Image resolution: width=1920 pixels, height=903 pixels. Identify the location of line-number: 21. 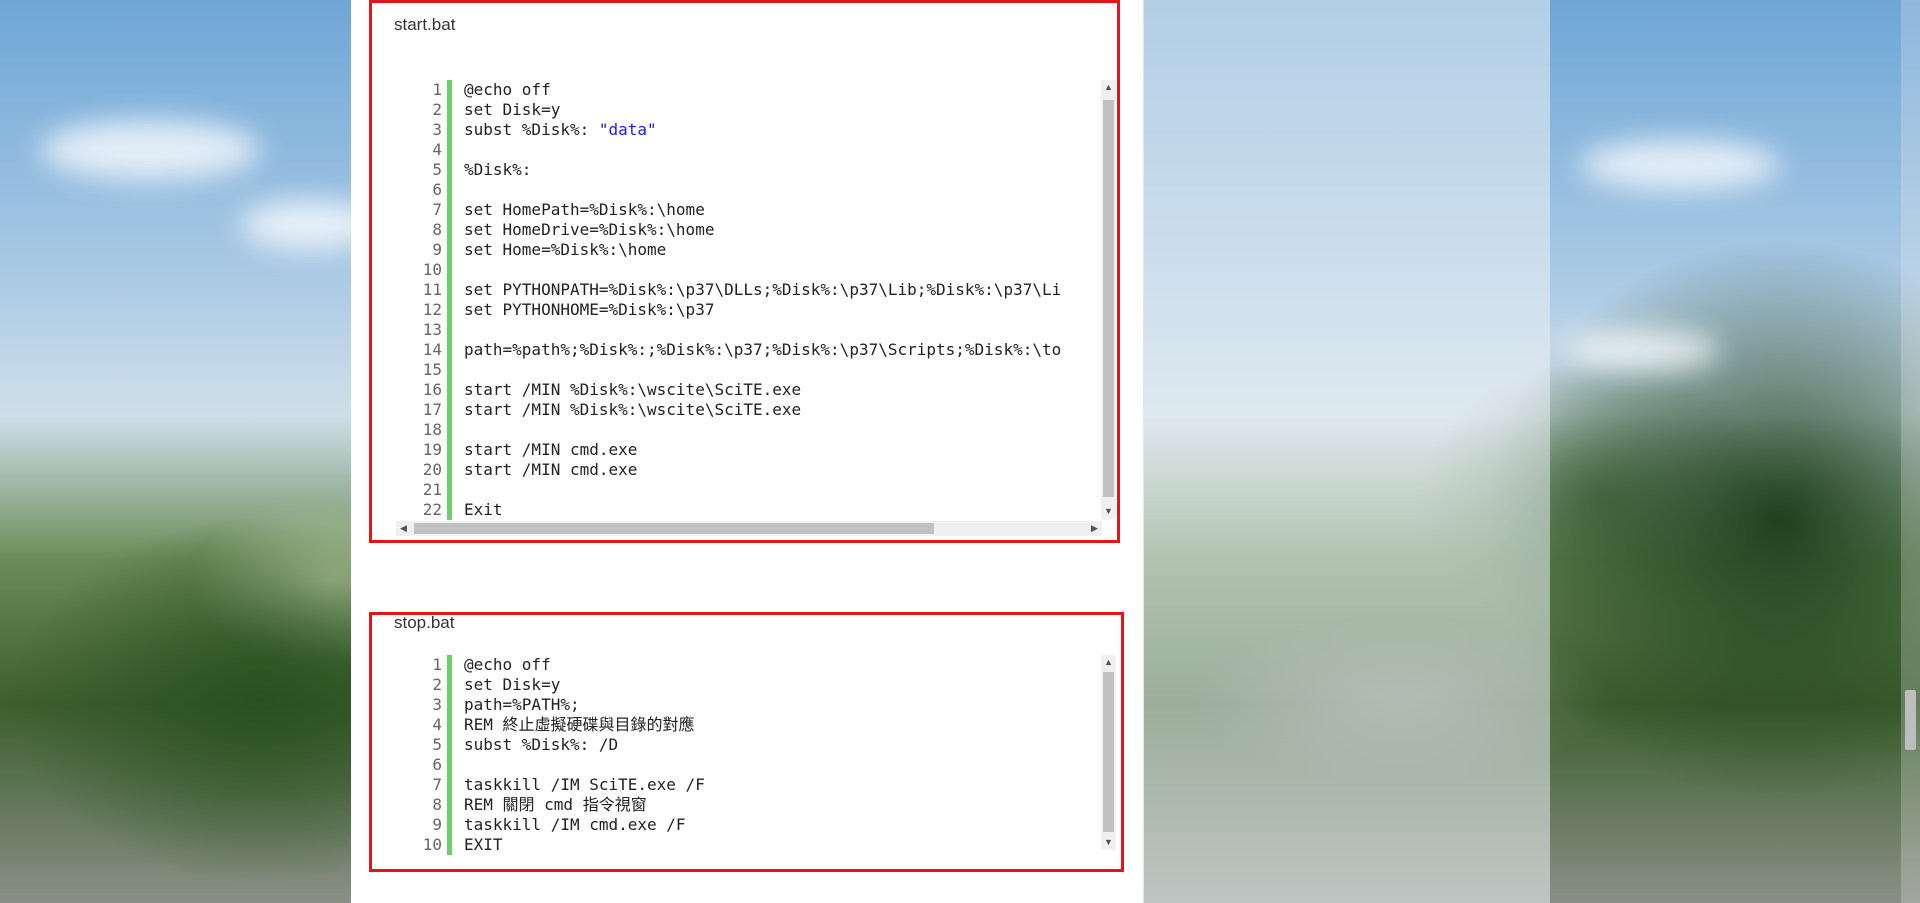
(432, 489).